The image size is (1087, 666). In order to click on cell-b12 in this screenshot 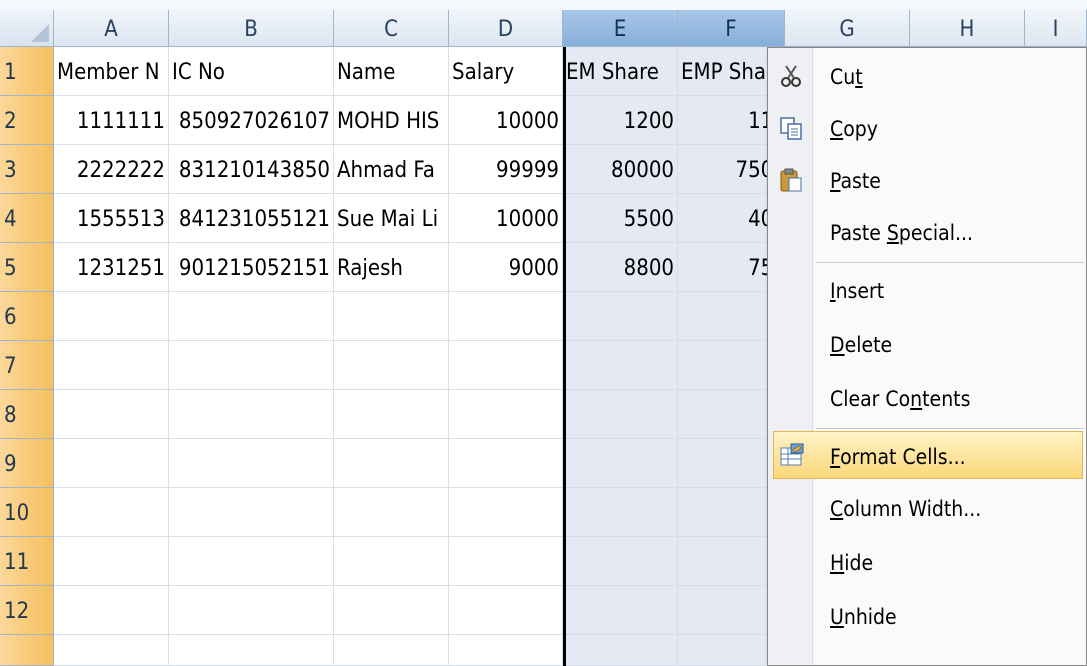, I will do `click(251, 610)`.